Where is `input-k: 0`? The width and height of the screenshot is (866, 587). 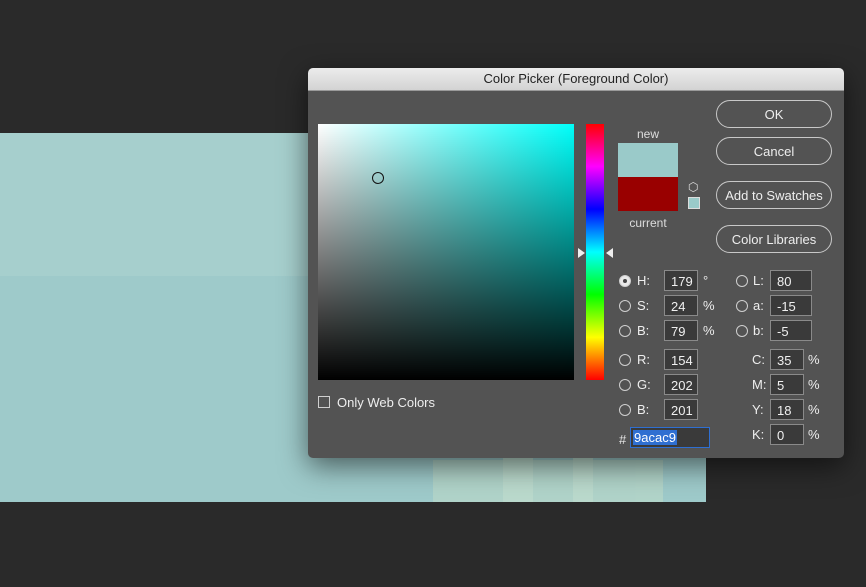
input-k: 0 is located at coordinates (787, 434).